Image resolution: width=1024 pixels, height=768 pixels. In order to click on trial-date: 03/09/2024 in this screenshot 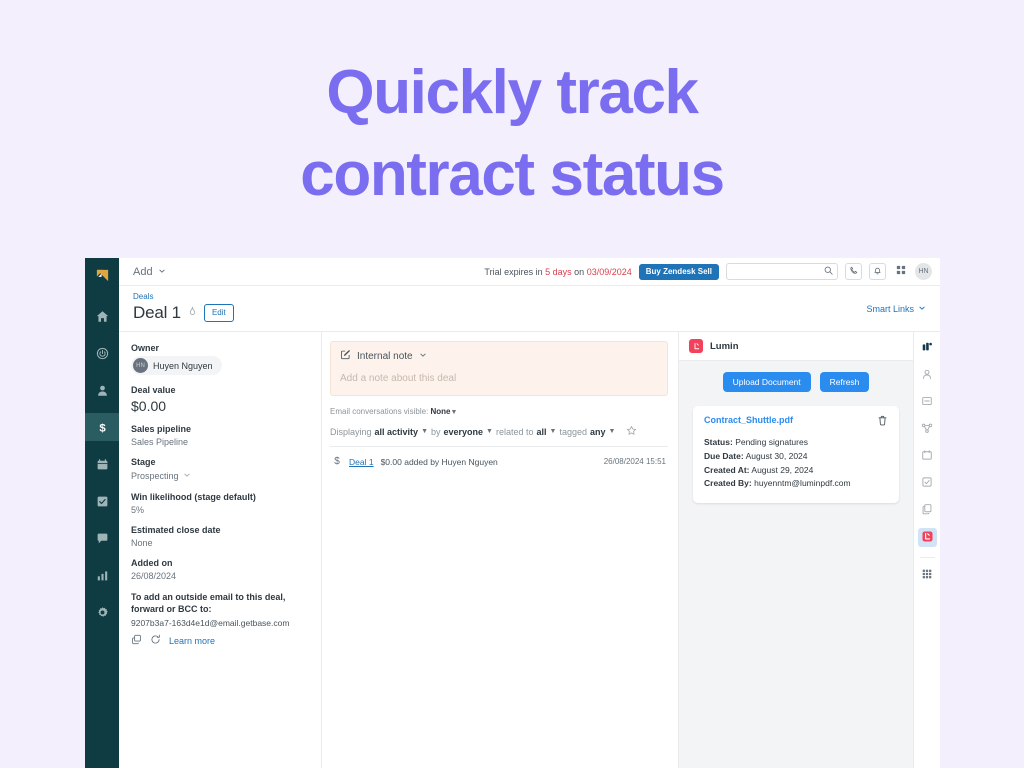, I will do `click(609, 271)`.